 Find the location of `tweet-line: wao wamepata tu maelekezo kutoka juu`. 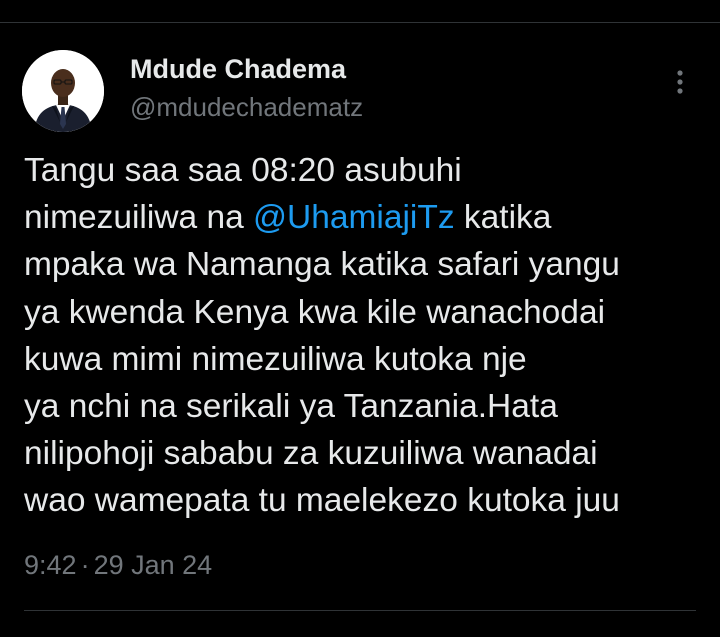

tweet-line: wao wamepata tu maelekezo kutoka juu is located at coordinates (322, 501).